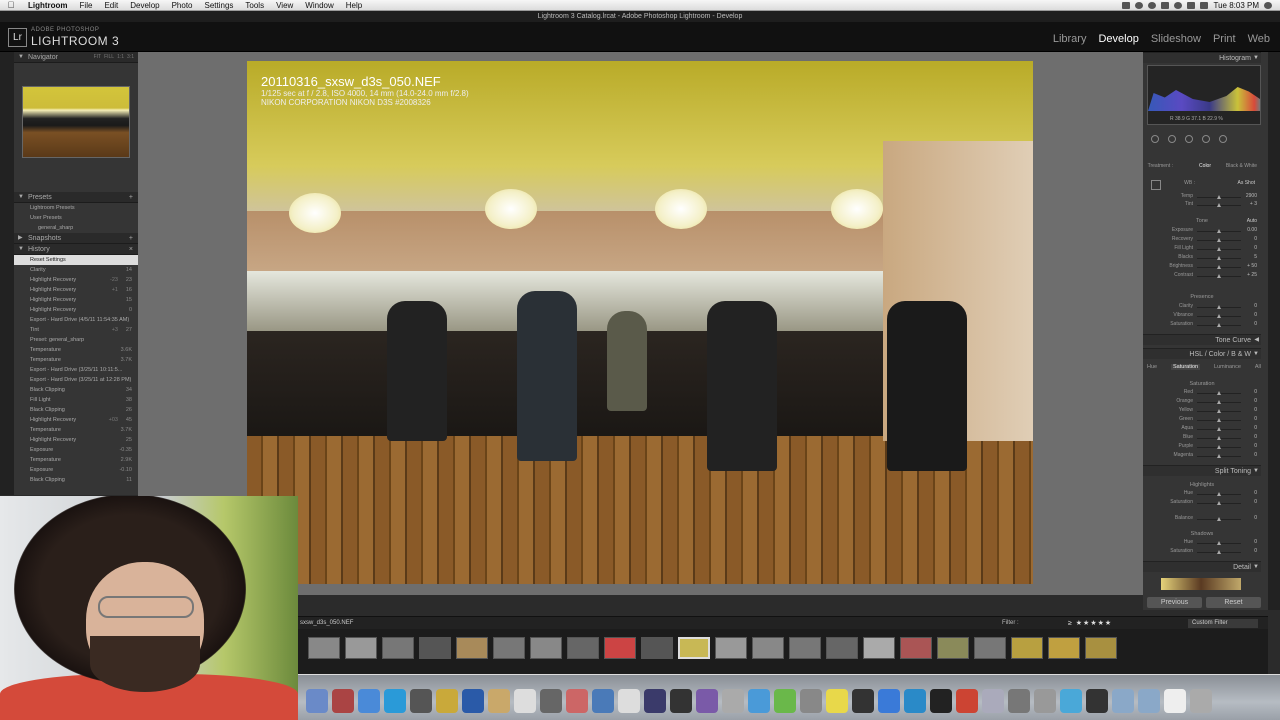 The height and width of the screenshot is (720, 1280). Describe the element at coordinates (707, 701) in the screenshot. I see `imovie-icon` at that location.